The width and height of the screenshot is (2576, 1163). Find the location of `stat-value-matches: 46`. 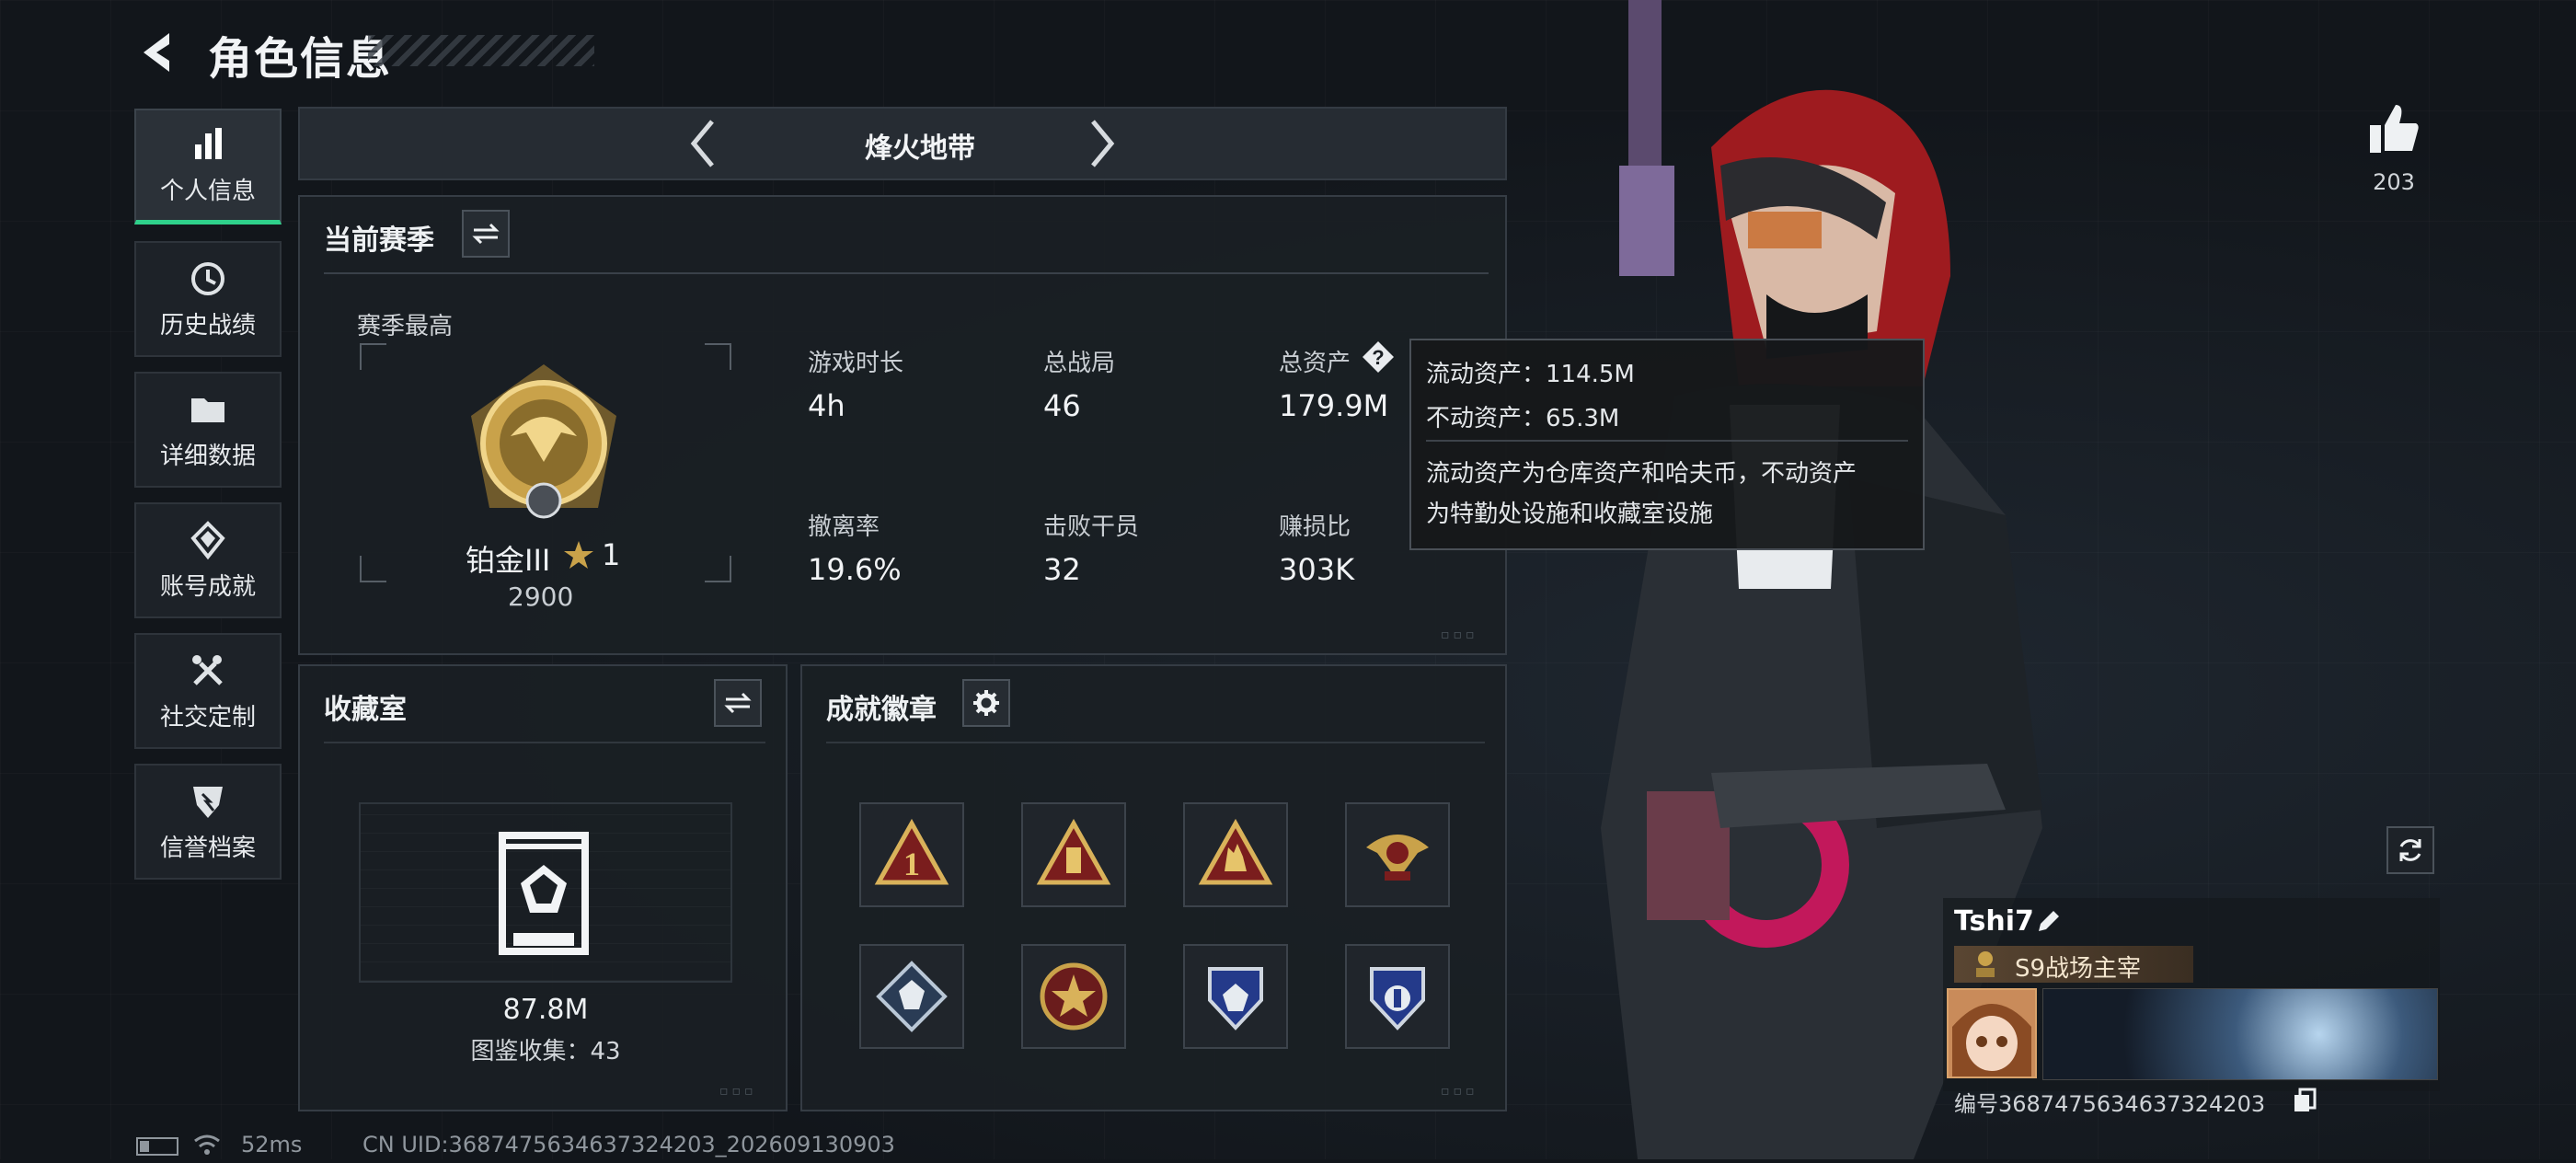

stat-value-matches: 46 is located at coordinates (1062, 406).